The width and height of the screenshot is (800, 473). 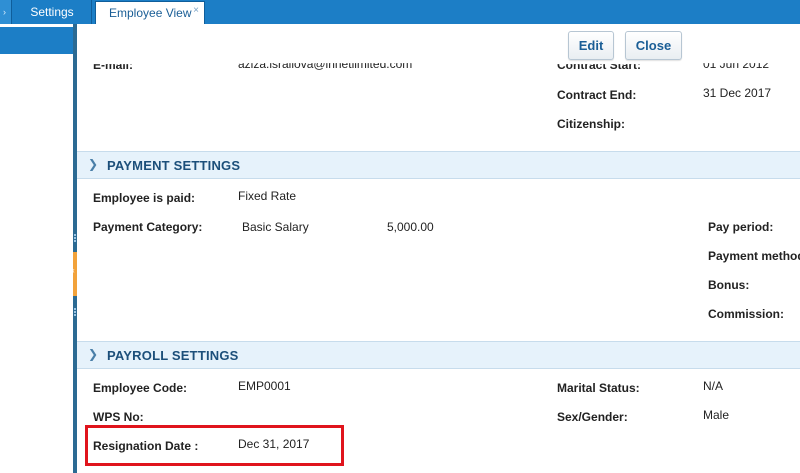 I want to click on tab-settings: Settings, so click(x=52, y=12).